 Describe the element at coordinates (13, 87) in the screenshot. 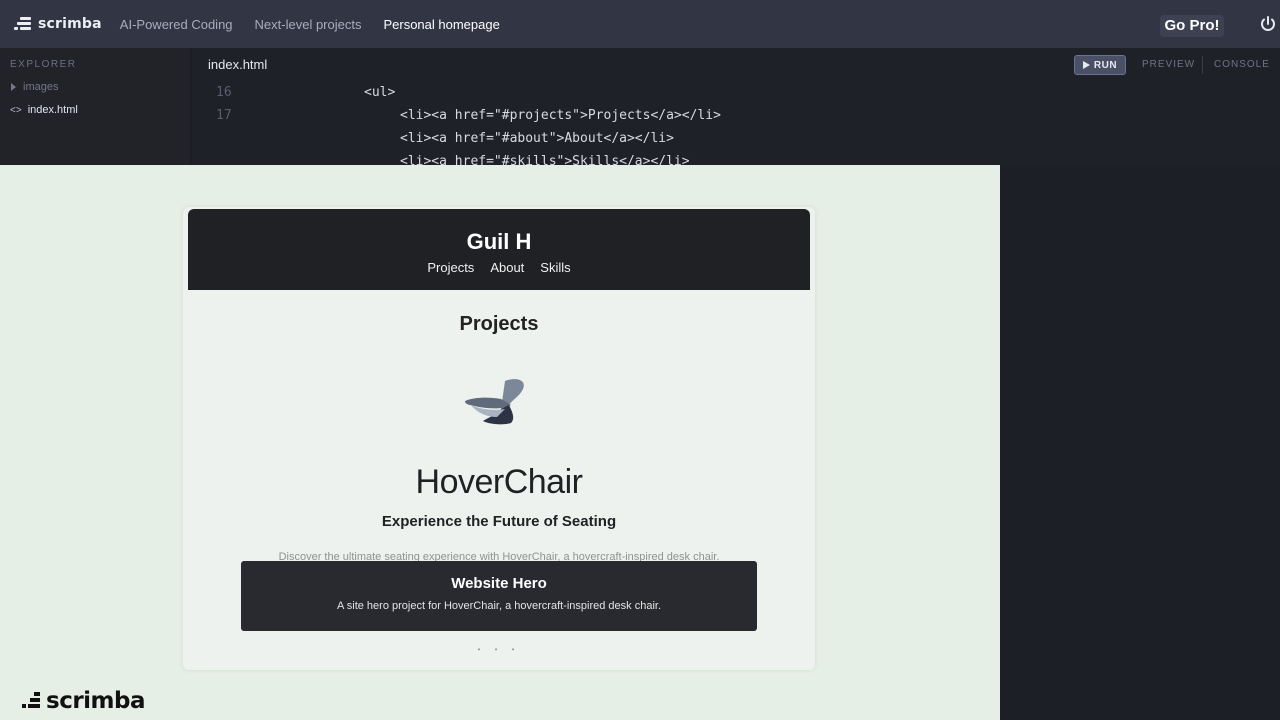

I see `chevron-right-icon` at that location.